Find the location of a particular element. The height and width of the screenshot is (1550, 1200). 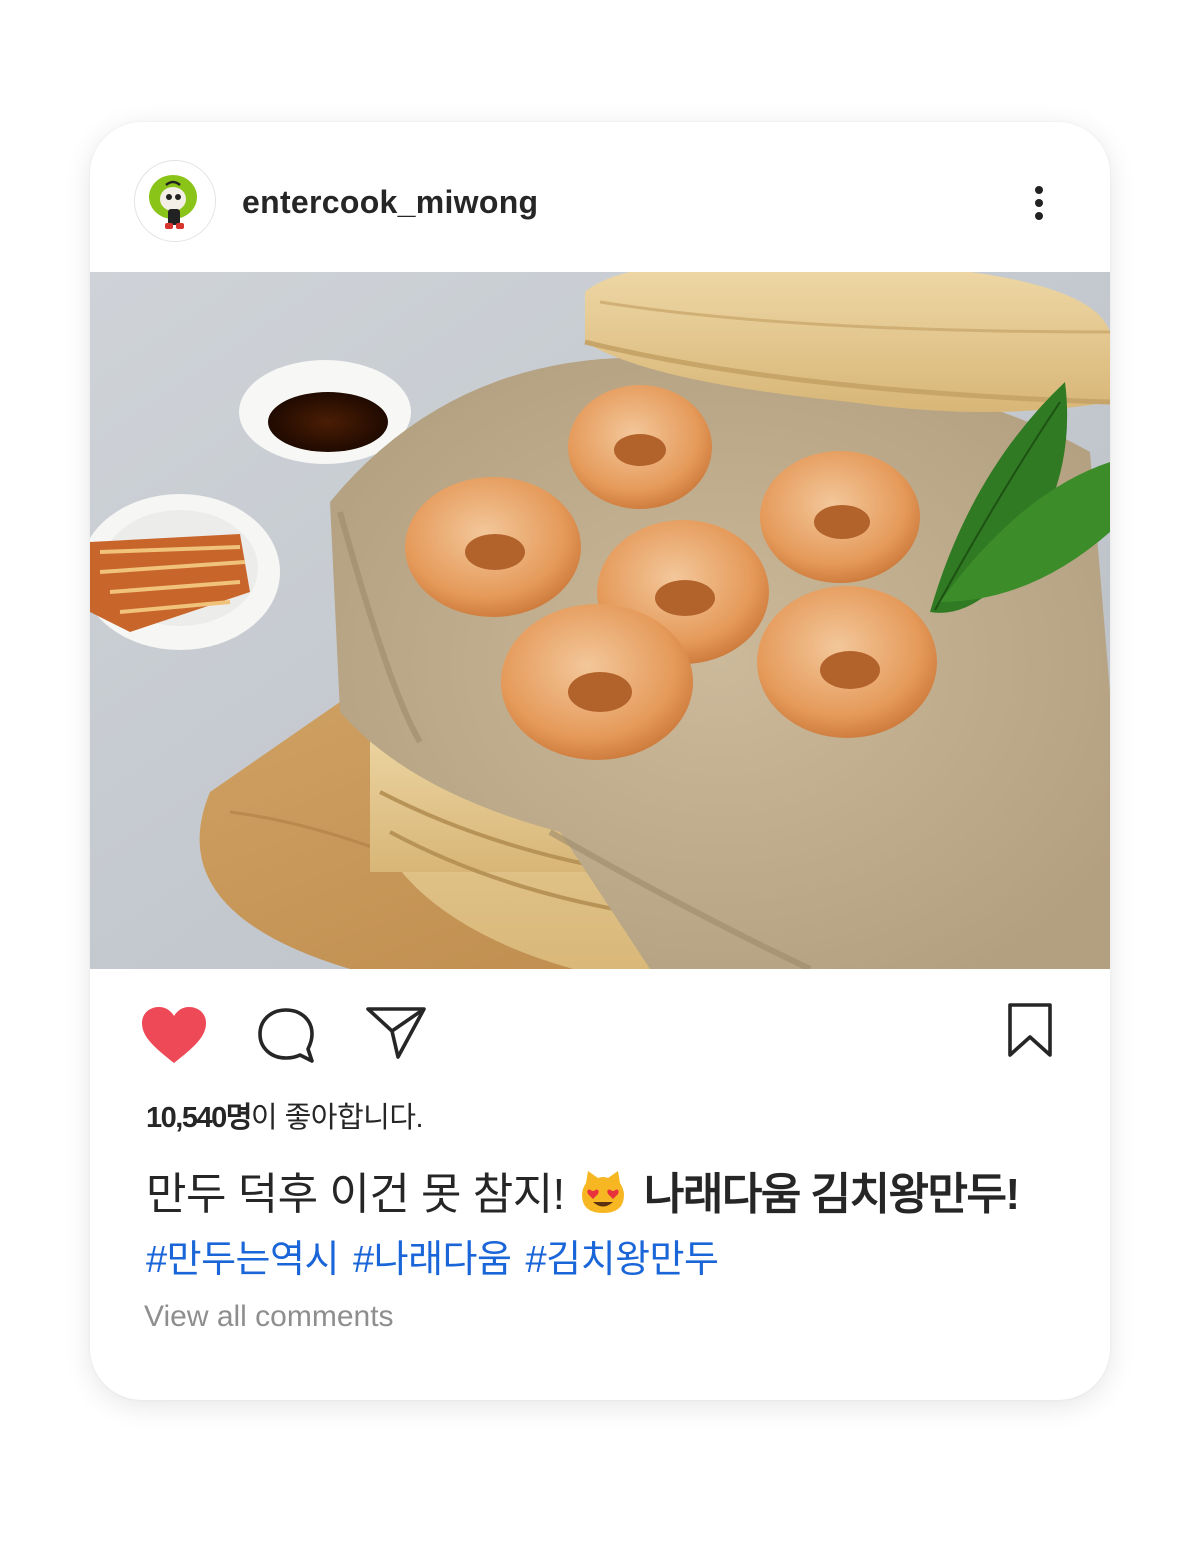

post-caption: 만두 덕후 이건 못 참지! 나래다움 김치왕만두! is located at coordinates (583, 1192).